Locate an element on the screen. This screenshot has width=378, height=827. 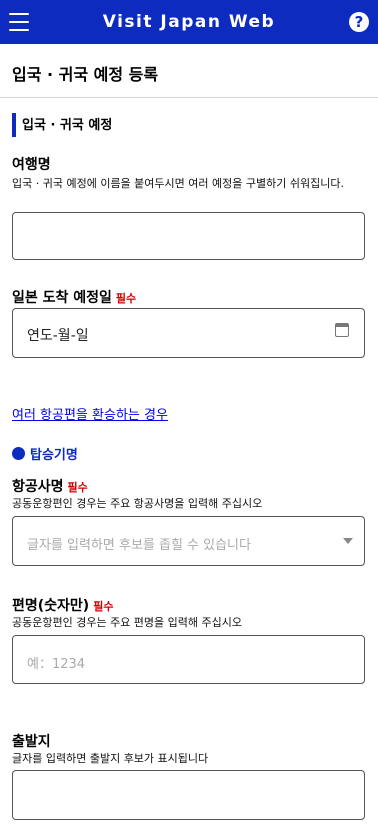
airline-placeholder: 글자를 입력하면 후보를 좁힐 수 있습니다 is located at coordinates (139, 545).